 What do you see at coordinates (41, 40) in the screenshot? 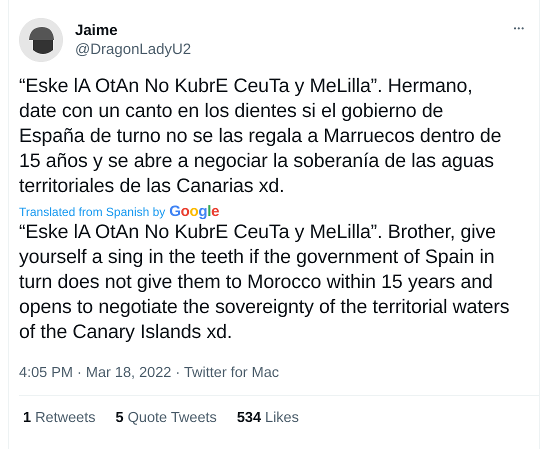
I see `avatar-icon` at bounding box center [41, 40].